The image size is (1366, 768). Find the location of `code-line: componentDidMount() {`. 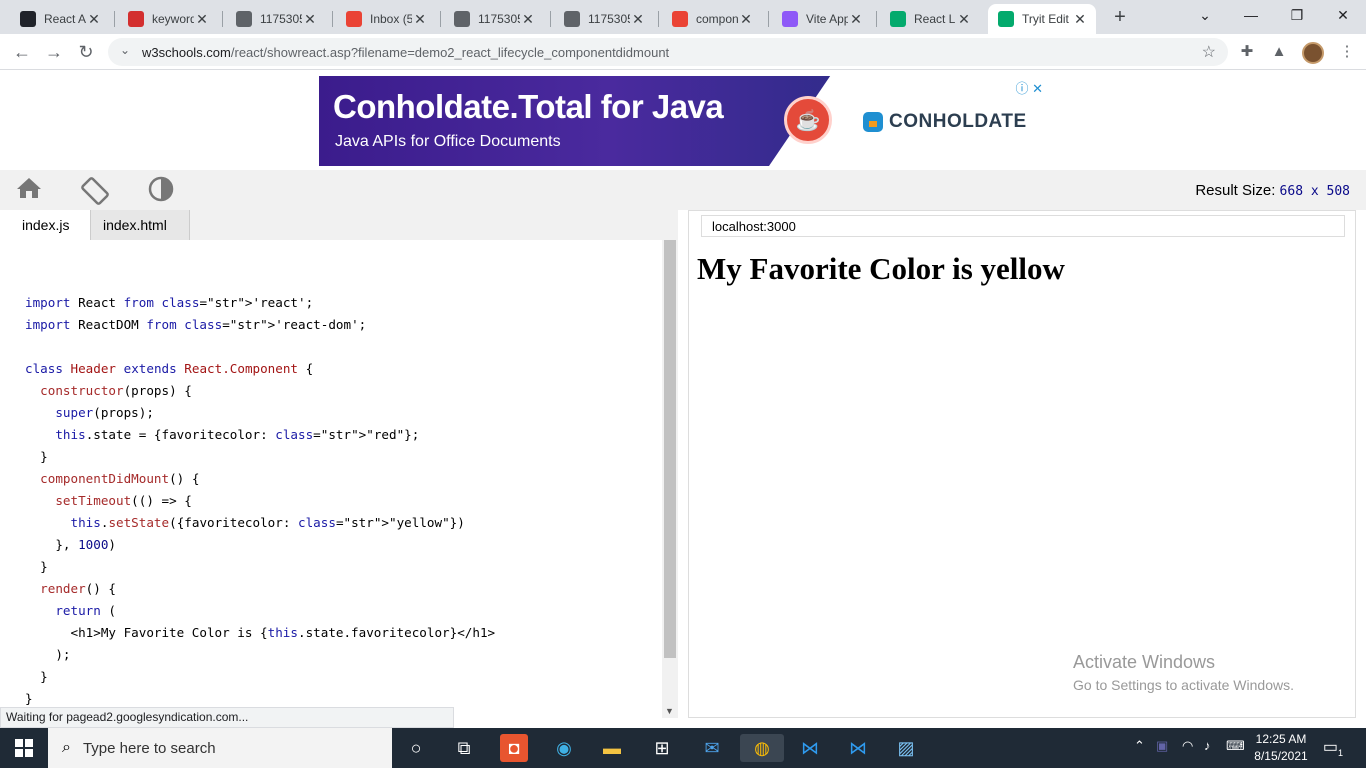

code-line: componentDidMount() { is located at coordinates (343, 479).